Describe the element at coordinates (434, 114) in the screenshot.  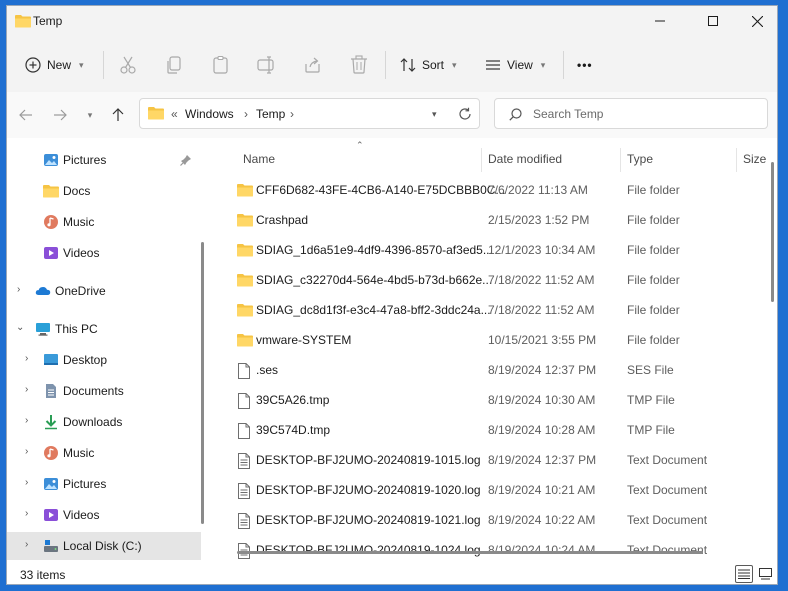
I see `address-history-dropdown: ▾` at that location.